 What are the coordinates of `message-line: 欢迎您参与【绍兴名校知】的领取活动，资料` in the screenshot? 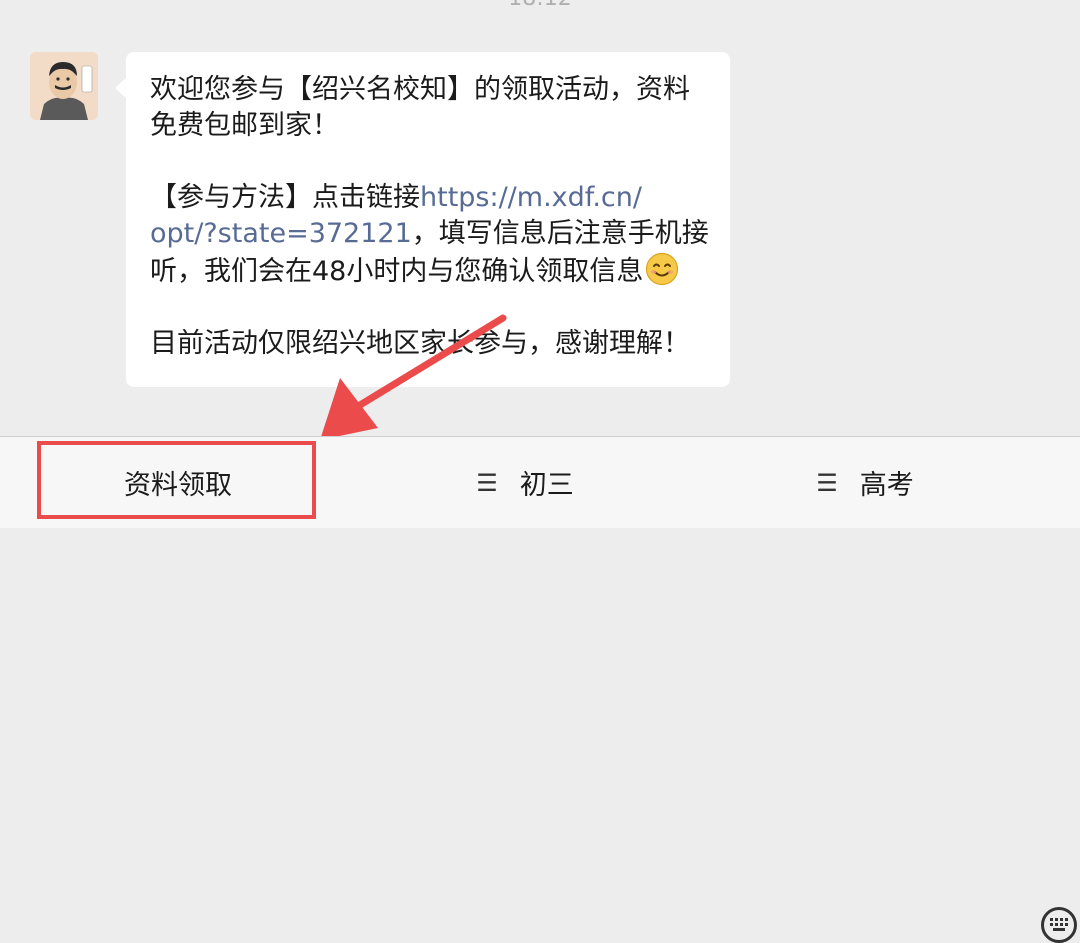 It's located at (420, 89).